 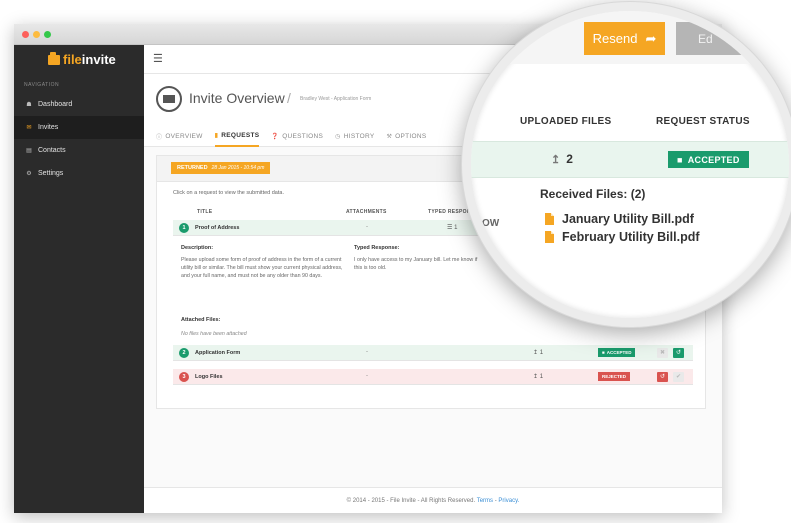 What do you see at coordinates (433, 377) in the screenshot?
I see `table-row: 3 Logo Files - ↥ 1 REJECTED ↺ ✔` at bounding box center [433, 377].